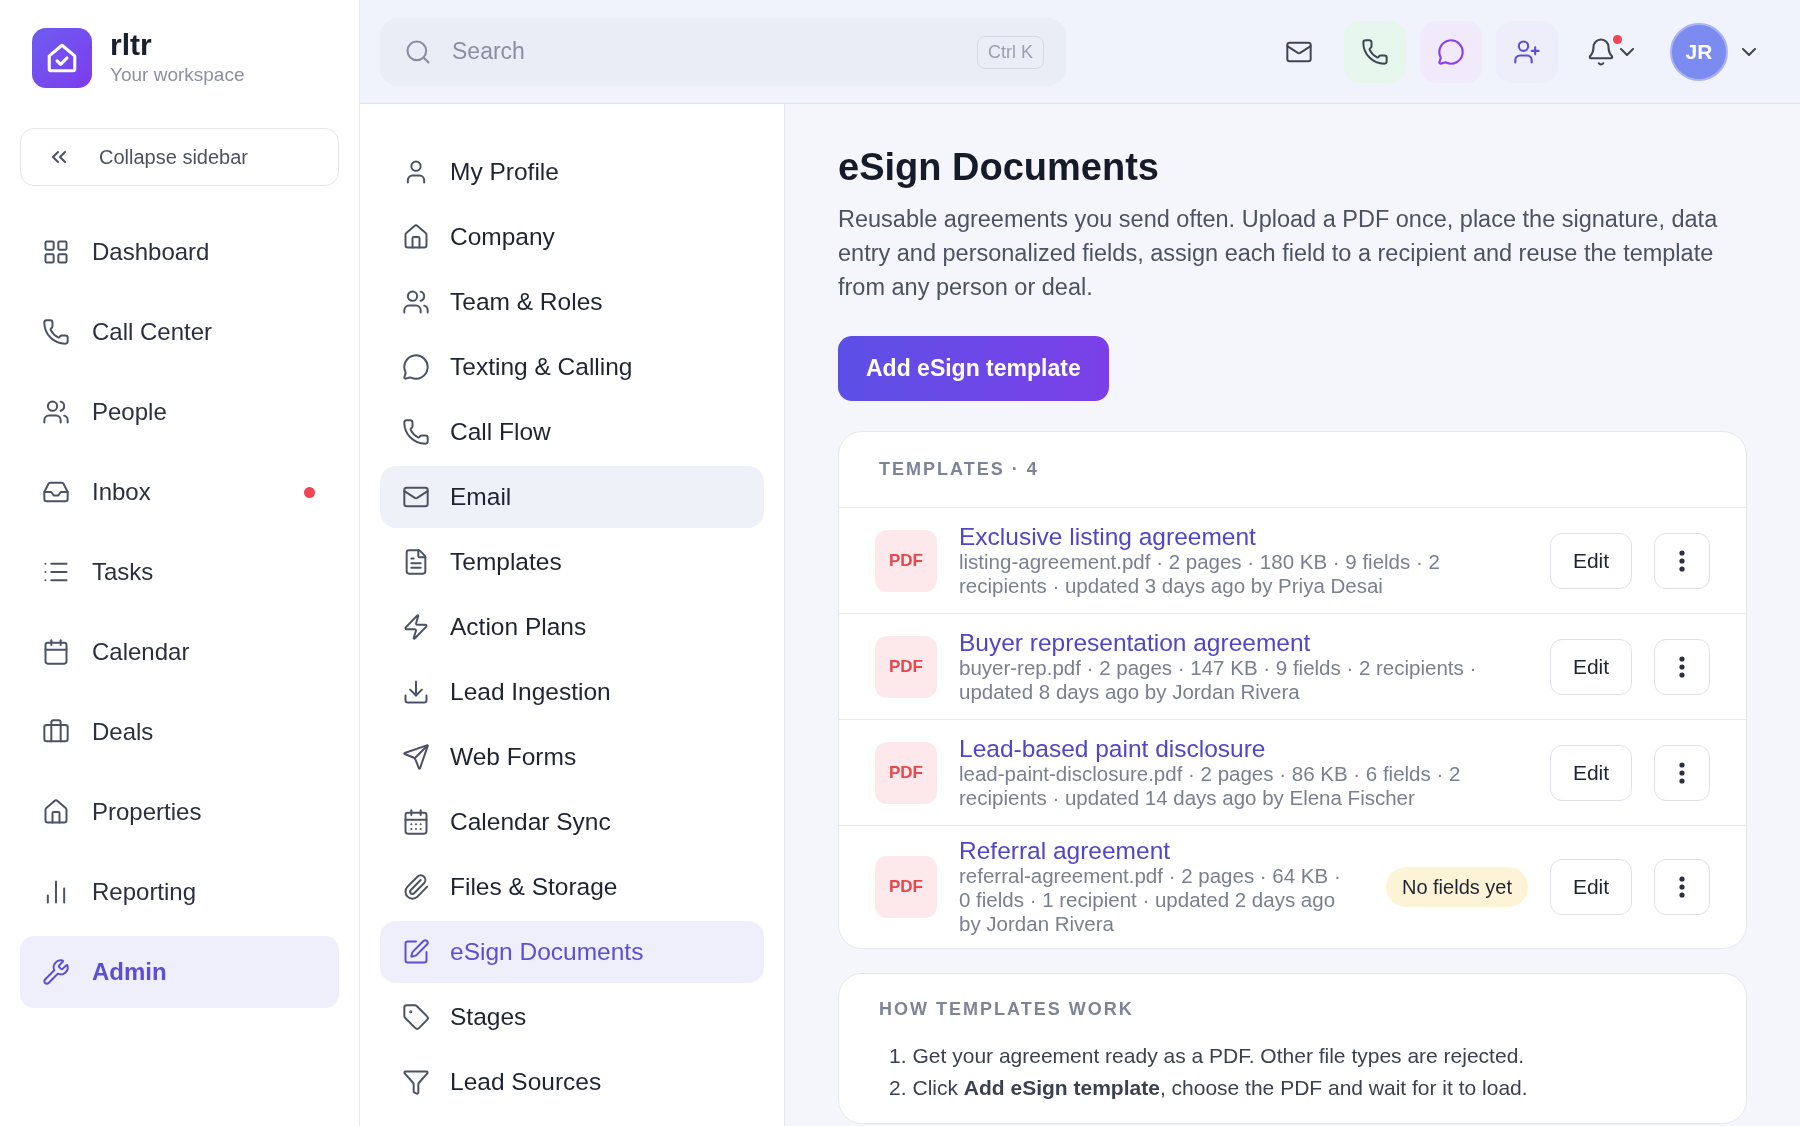  Describe the element at coordinates (1007, 1009) in the screenshot. I see `section-heading: HOW TEMPLATES WORK` at that location.